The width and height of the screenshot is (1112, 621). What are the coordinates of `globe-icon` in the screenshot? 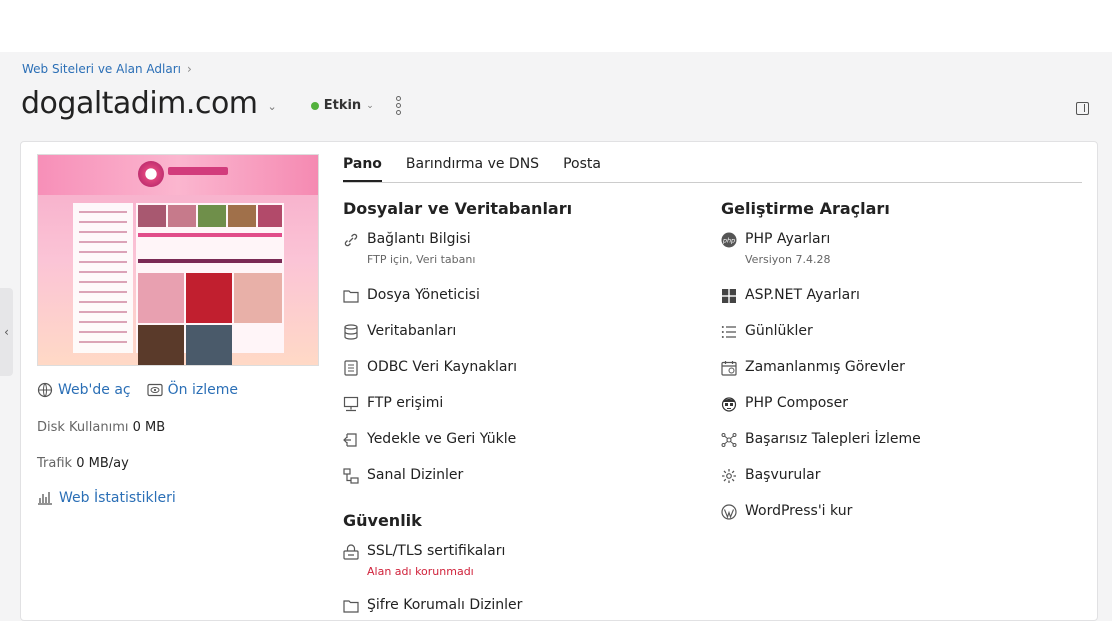 It's located at (45, 390).